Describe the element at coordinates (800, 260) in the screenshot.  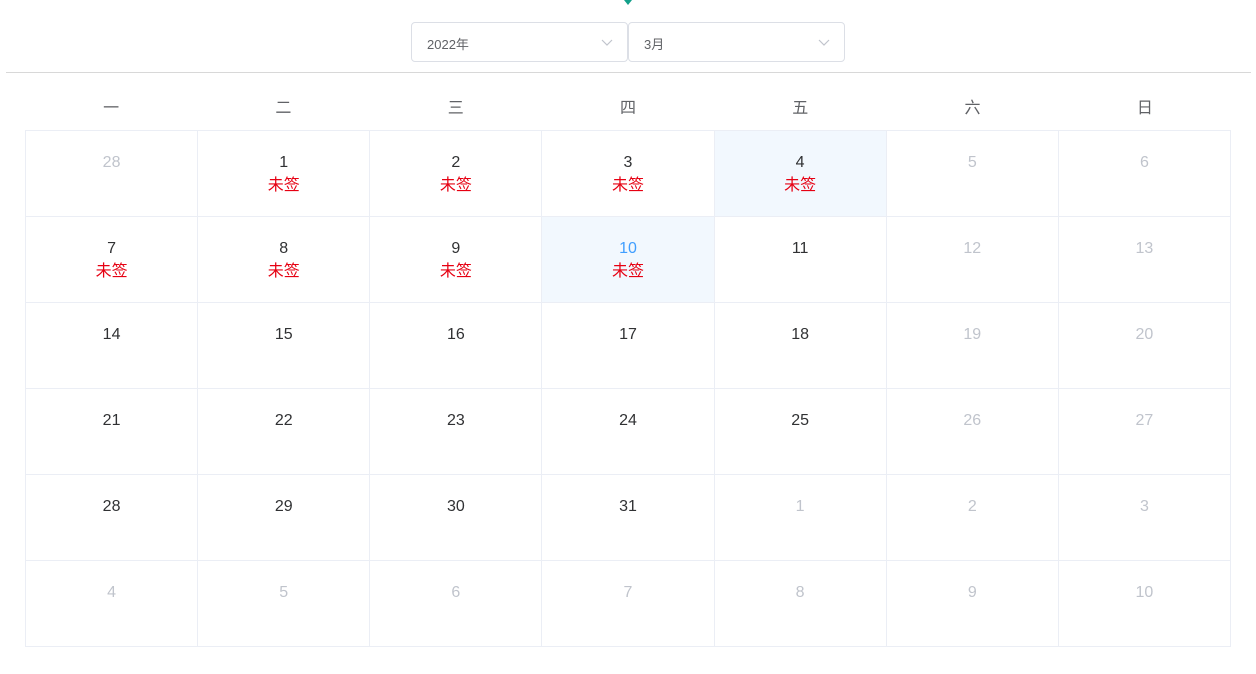
I see `calendar-day-cell: 11` at that location.